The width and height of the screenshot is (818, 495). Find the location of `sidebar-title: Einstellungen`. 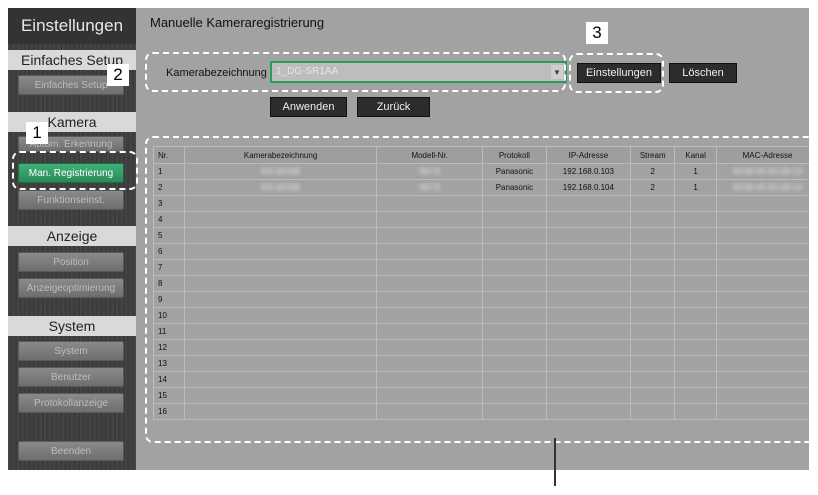

sidebar-title: Einstellungen is located at coordinates (72, 26).